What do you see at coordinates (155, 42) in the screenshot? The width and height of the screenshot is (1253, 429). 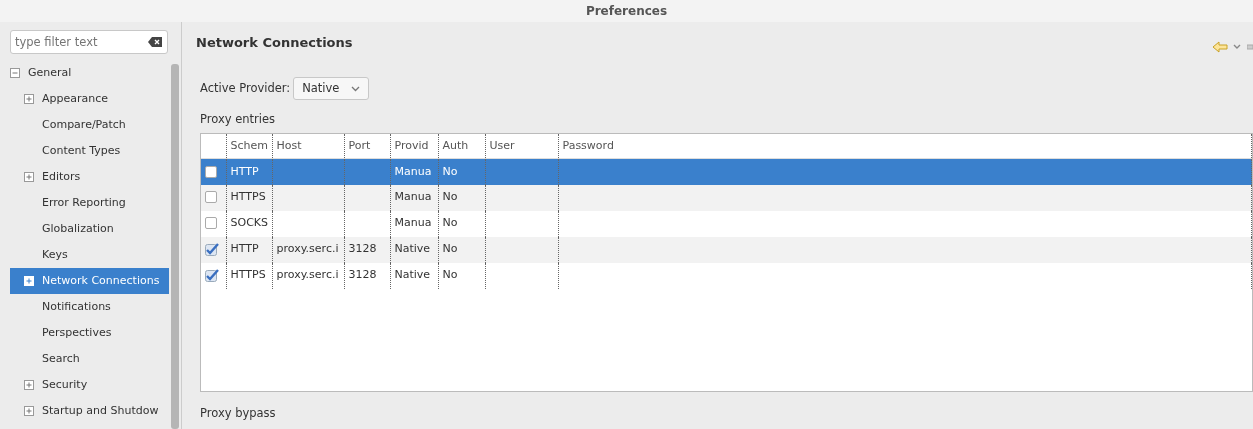 I see `clear-icon` at bounding box center [155, 42].